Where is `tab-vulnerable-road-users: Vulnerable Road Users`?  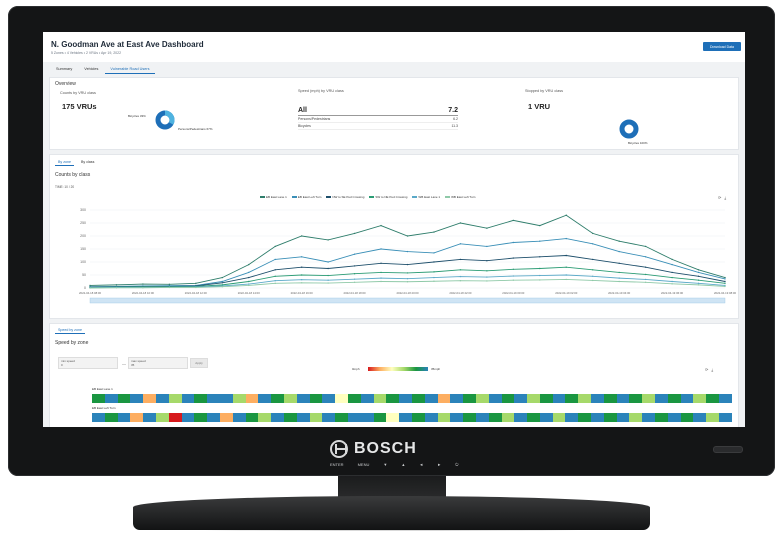 tab-vulnerable-road-users: Vulnerable Road Users is located at coordinates (130, 69).